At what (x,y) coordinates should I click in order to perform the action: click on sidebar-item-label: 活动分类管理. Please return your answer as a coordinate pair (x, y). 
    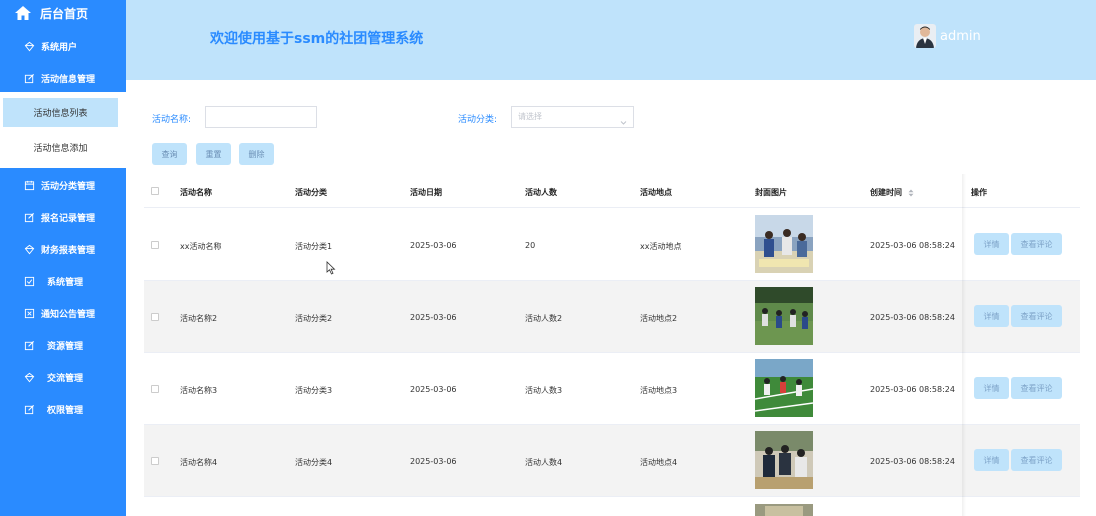
    Looking at the image, I should click on (68, 186).